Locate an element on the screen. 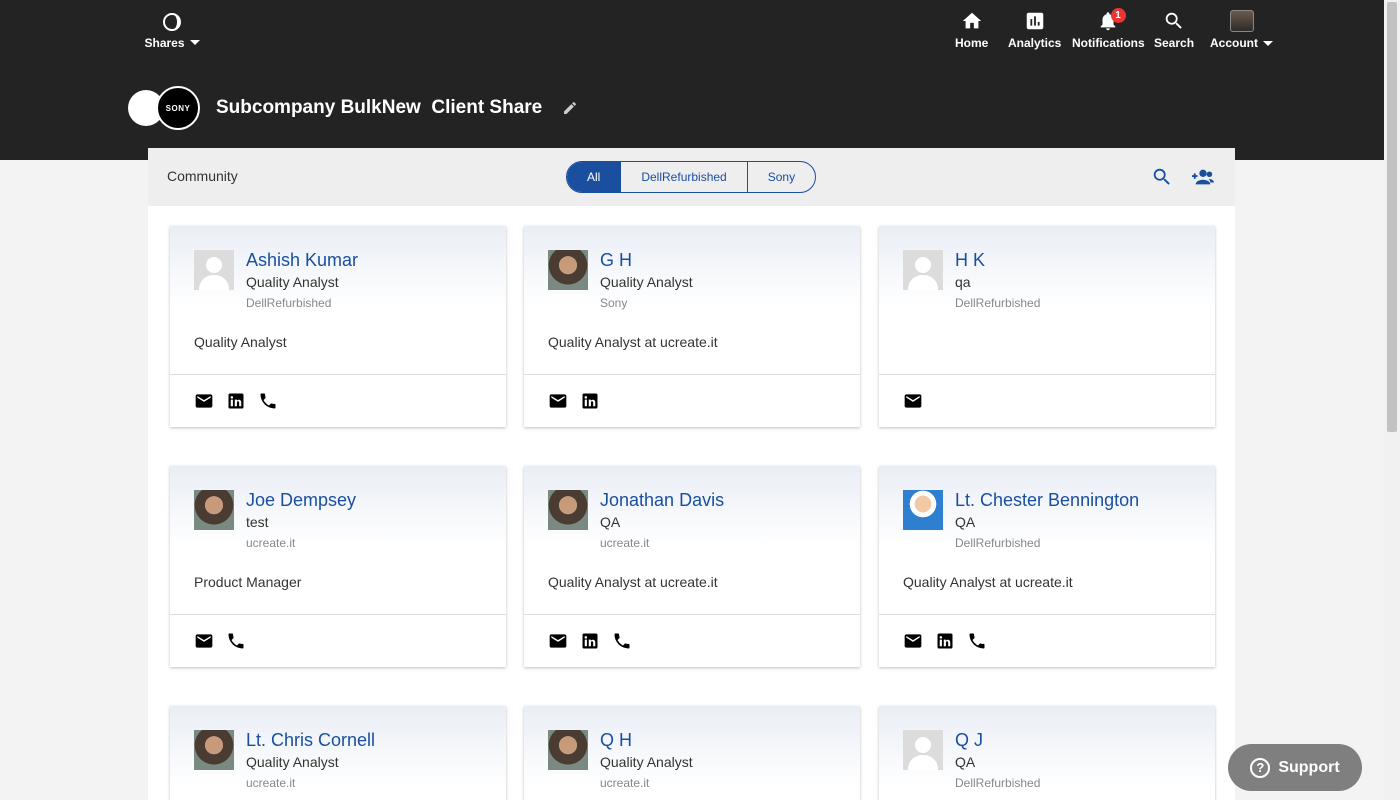 Image resolution: width=1400 pixels, height=800 pixels. member-card: H K qa DellRefurbished is located at coordinates (1047, 326).